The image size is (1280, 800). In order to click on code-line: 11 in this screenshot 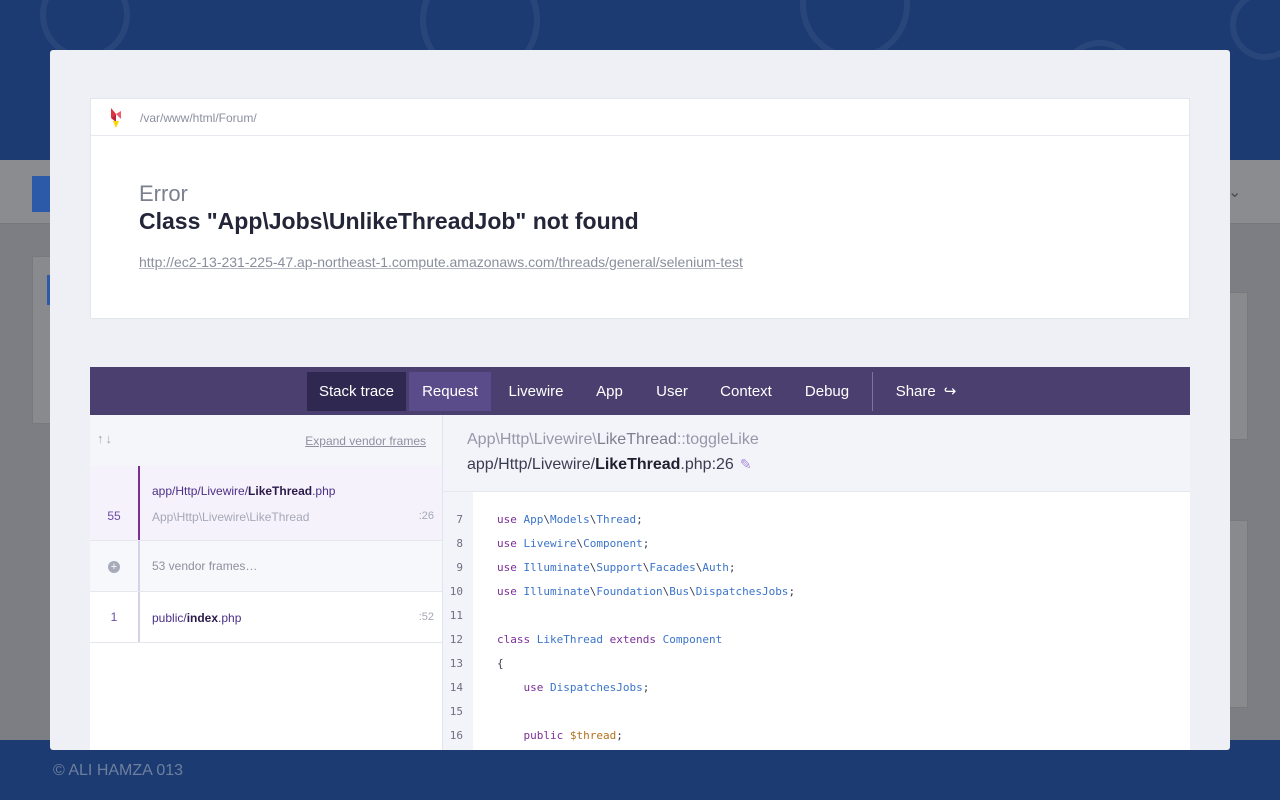, I will do `click(456, 615)`.